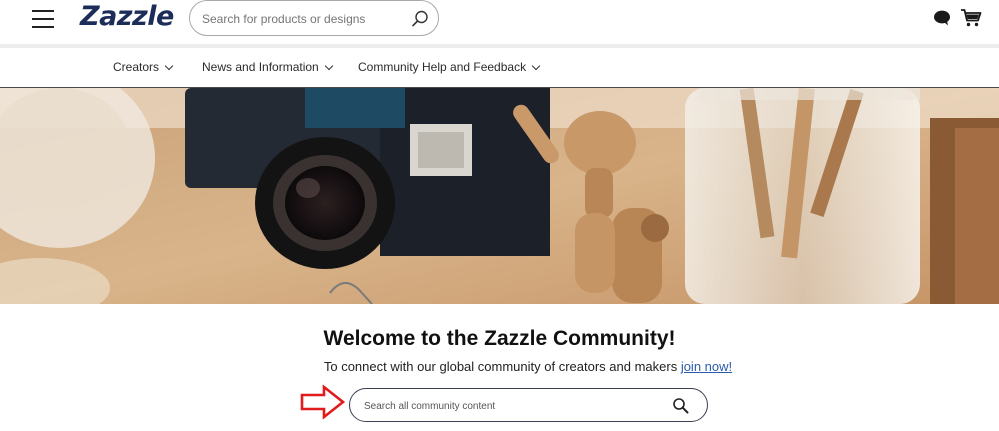 This screenshot has width=999, height=431. Describe the element at coordinates (323, 402) in the screenshot. I see `red-arrow-annotation-icon` at that location.